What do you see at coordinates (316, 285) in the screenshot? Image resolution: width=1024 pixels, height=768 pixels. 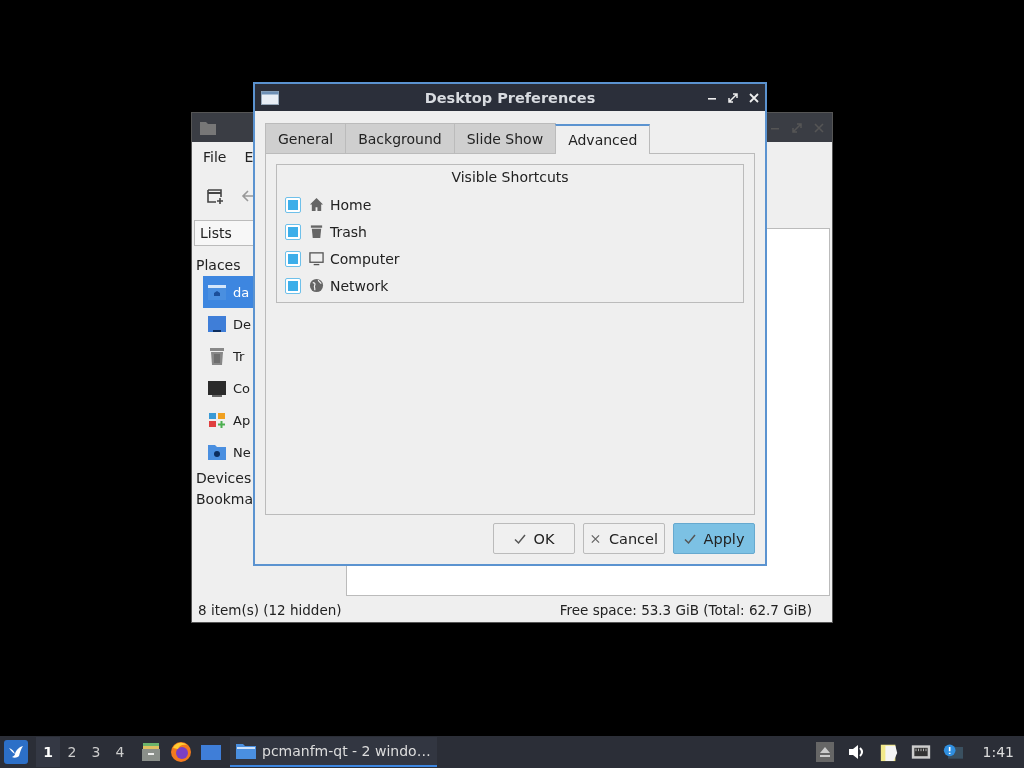 I see `globe-icon` at bounding box center [316, 285].